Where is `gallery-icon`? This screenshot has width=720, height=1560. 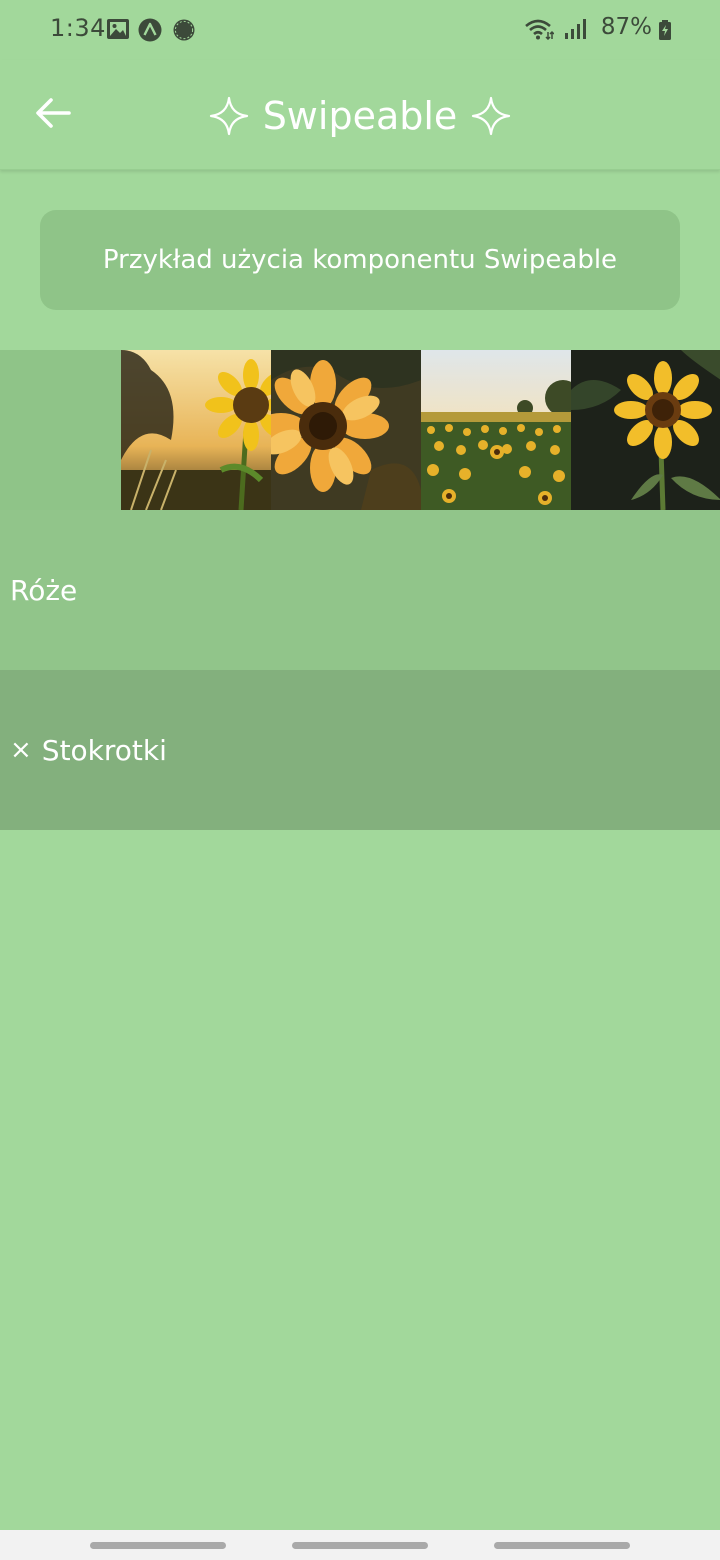 gallery-icon is located at coordinates (118, 31).